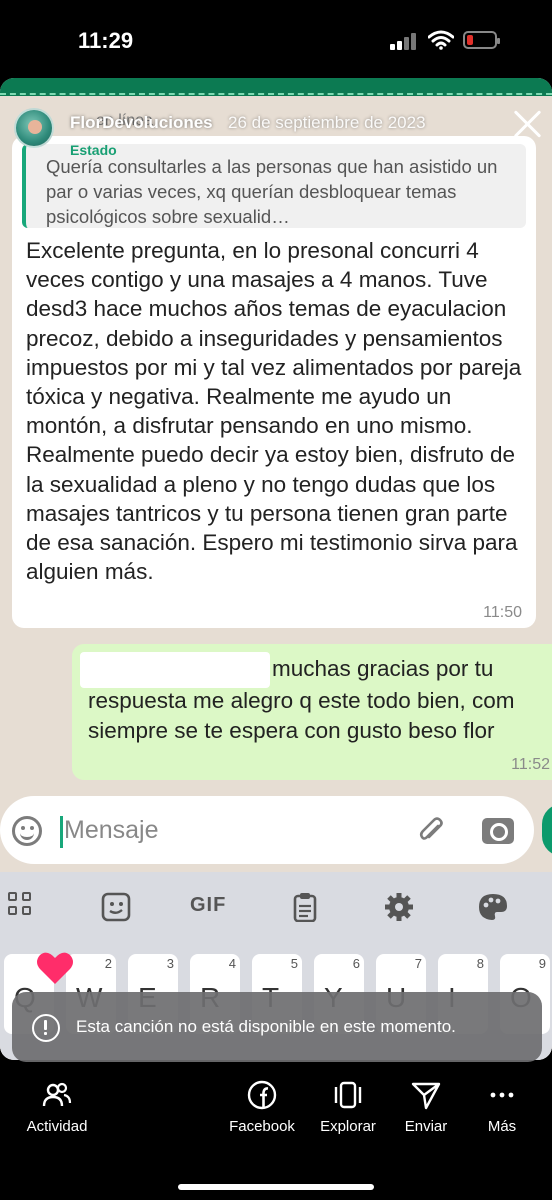  What do you see at coordinates (530, 764) in the screenshot?
I see `outgoing-message-time: 11:52` at bounding box center [530, 764].